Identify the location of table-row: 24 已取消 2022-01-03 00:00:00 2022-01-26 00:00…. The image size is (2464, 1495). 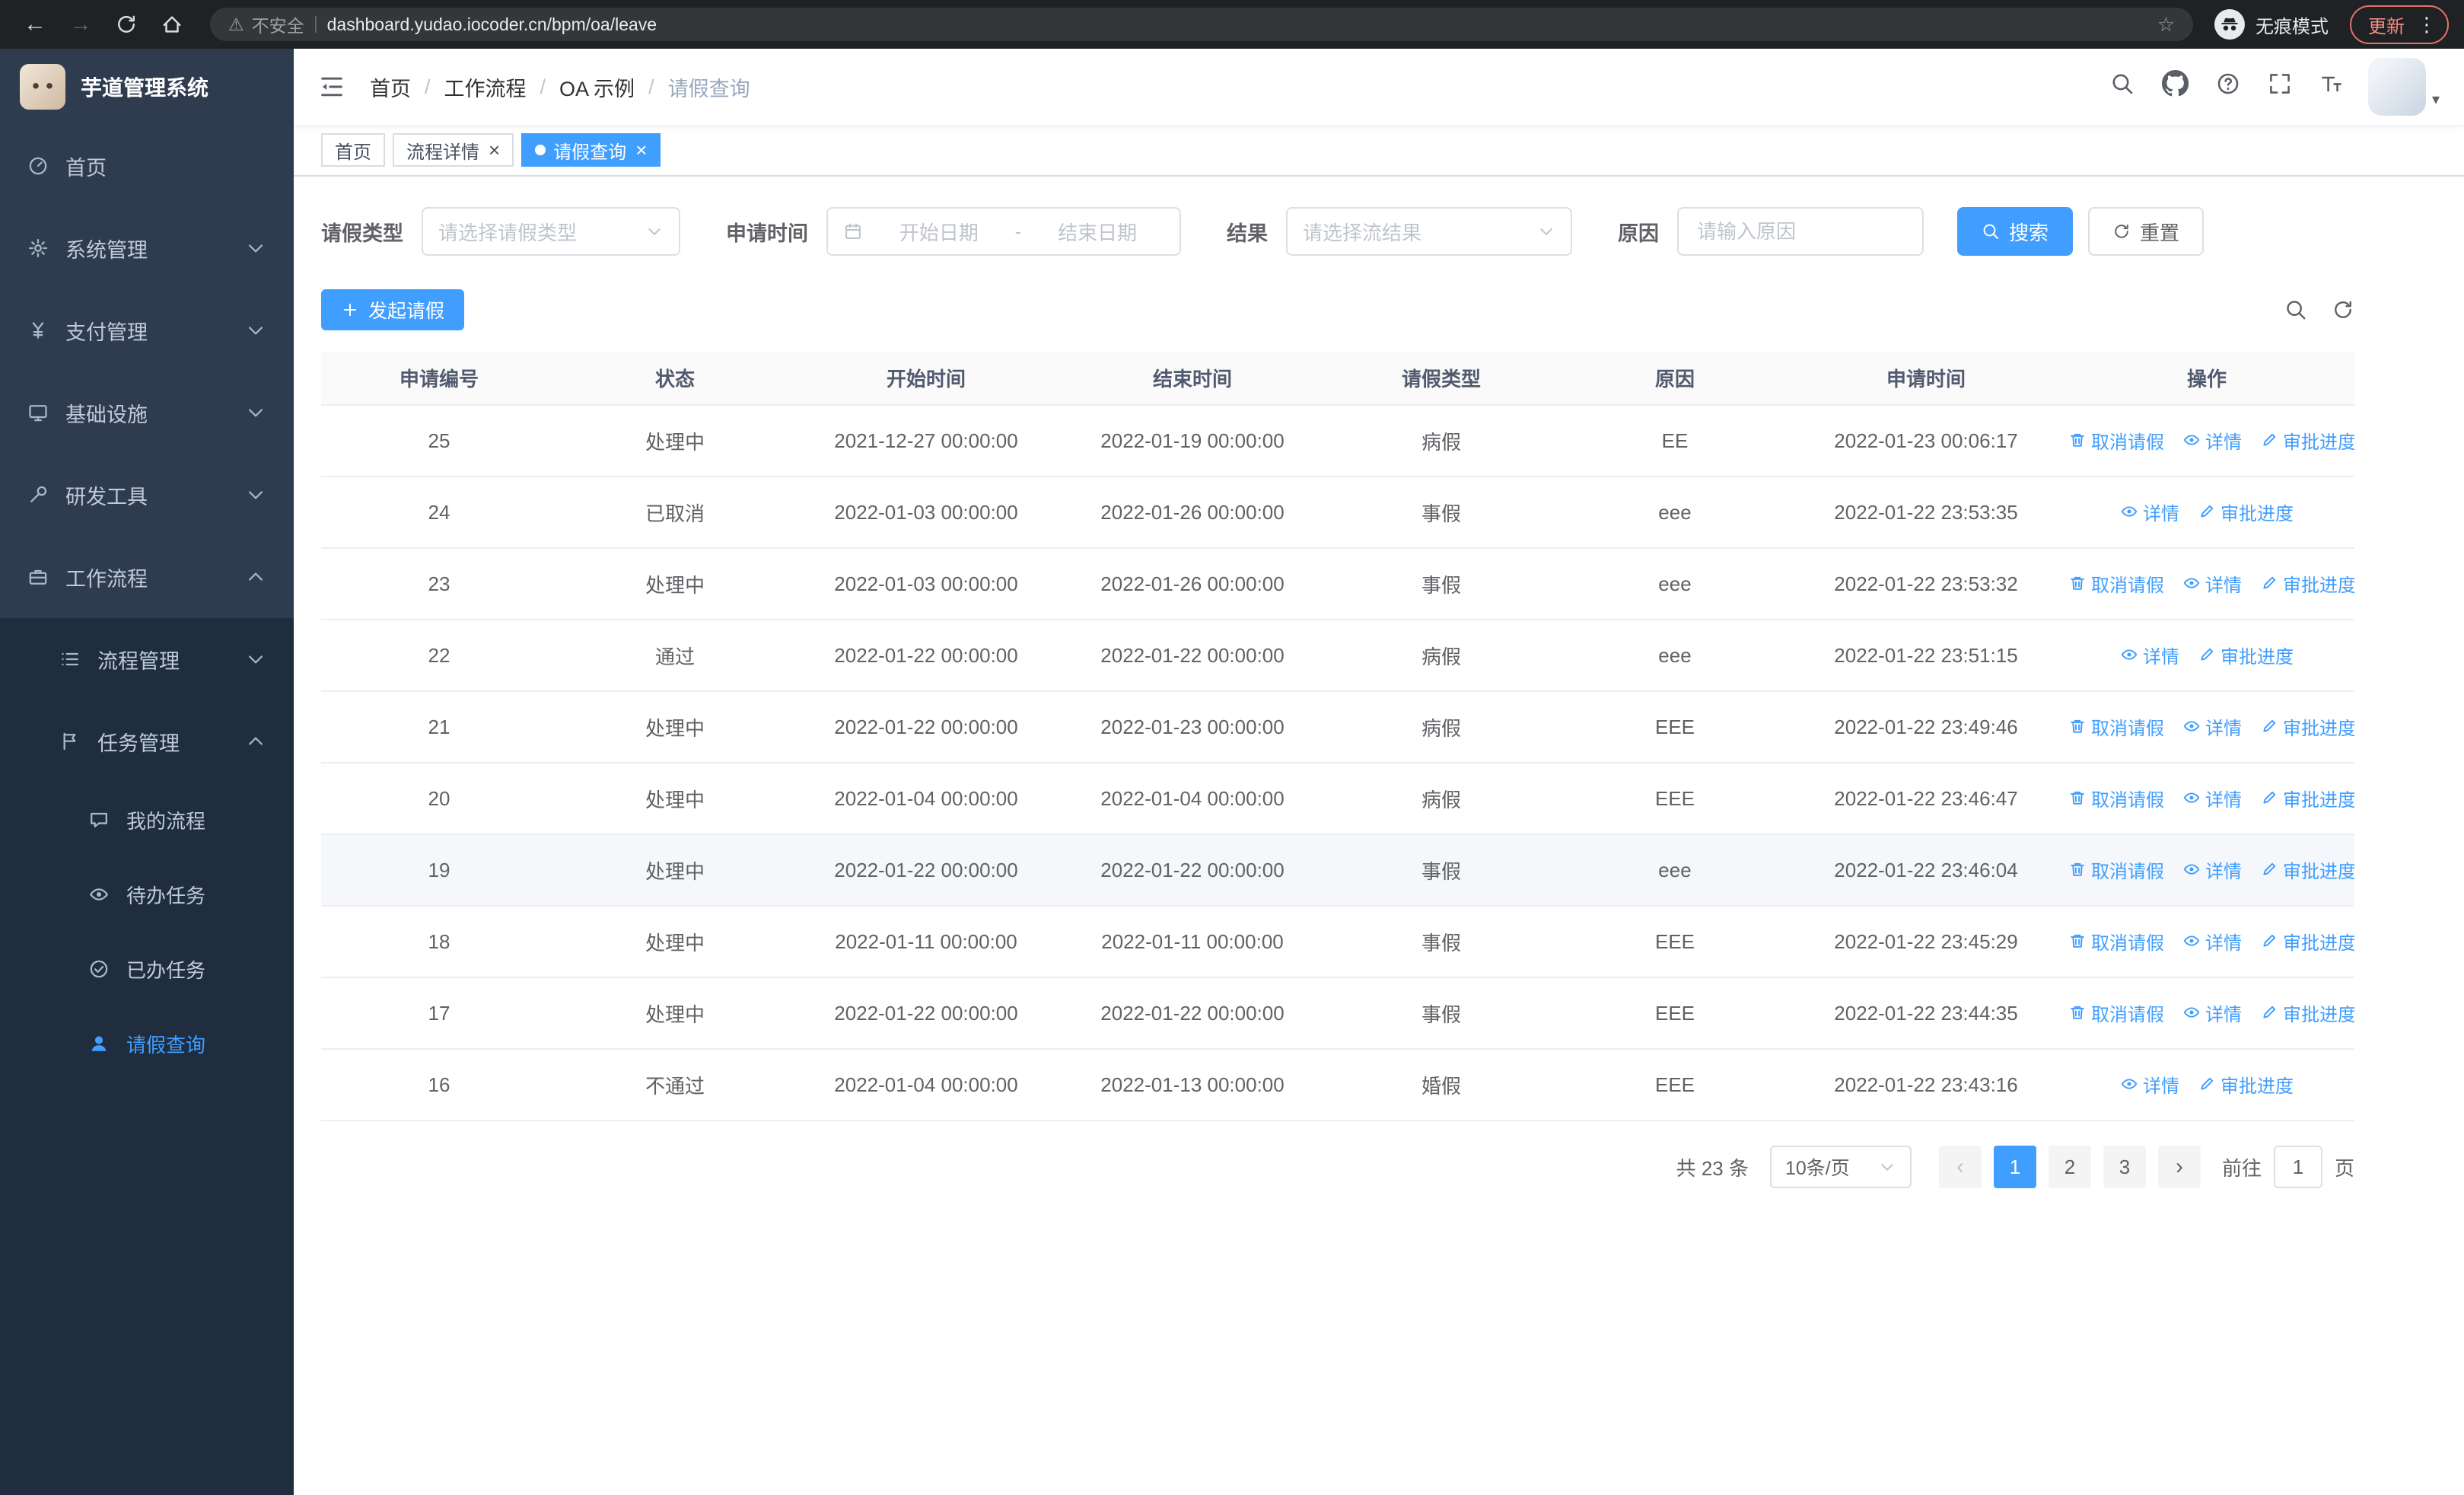
(1337, 513).